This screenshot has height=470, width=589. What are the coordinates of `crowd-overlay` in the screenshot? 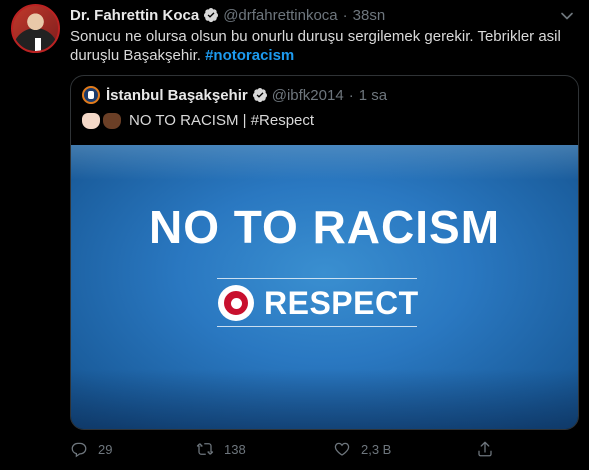 It's located at (324, 399).